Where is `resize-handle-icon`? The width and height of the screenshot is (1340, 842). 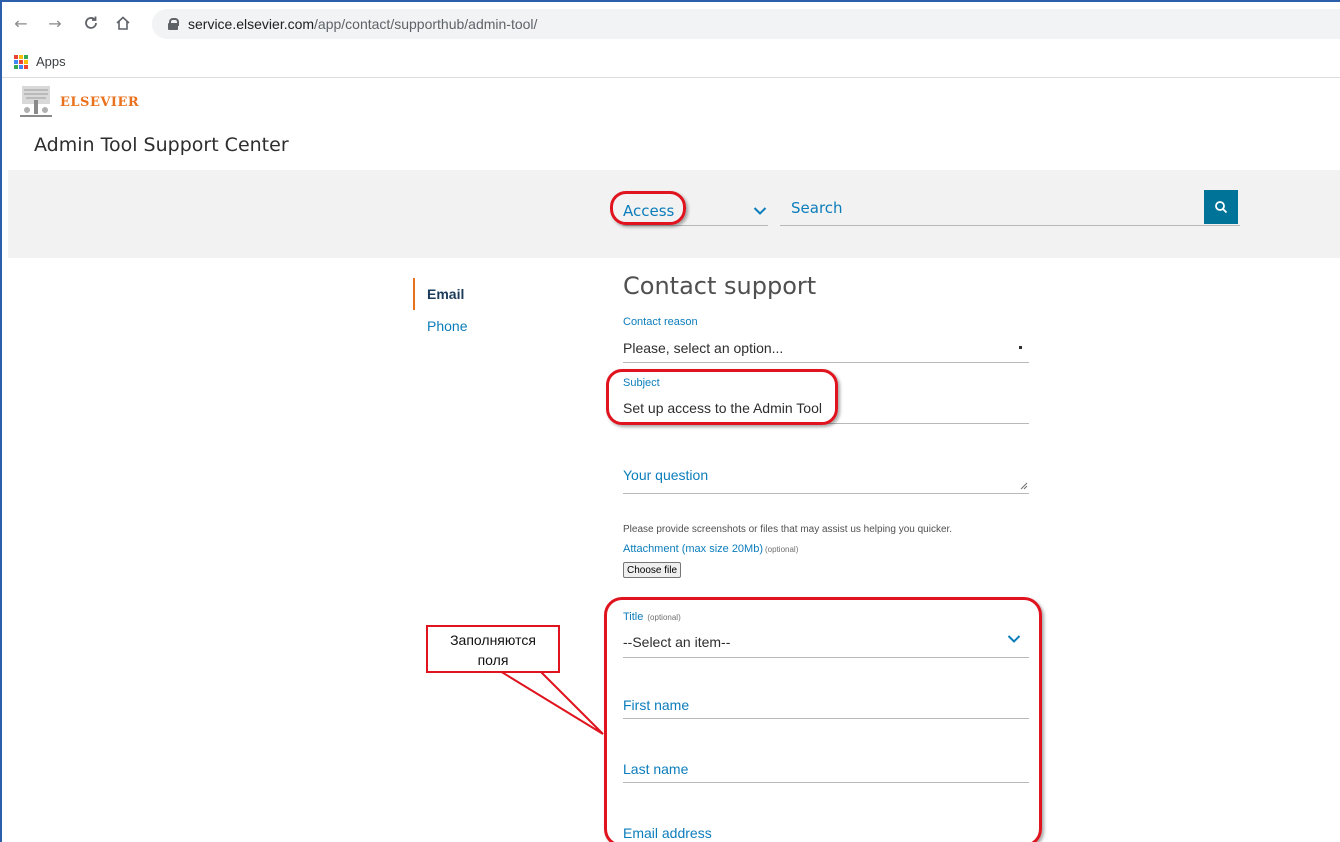 resize-handle-icon is located at coordinates (1023, 485).